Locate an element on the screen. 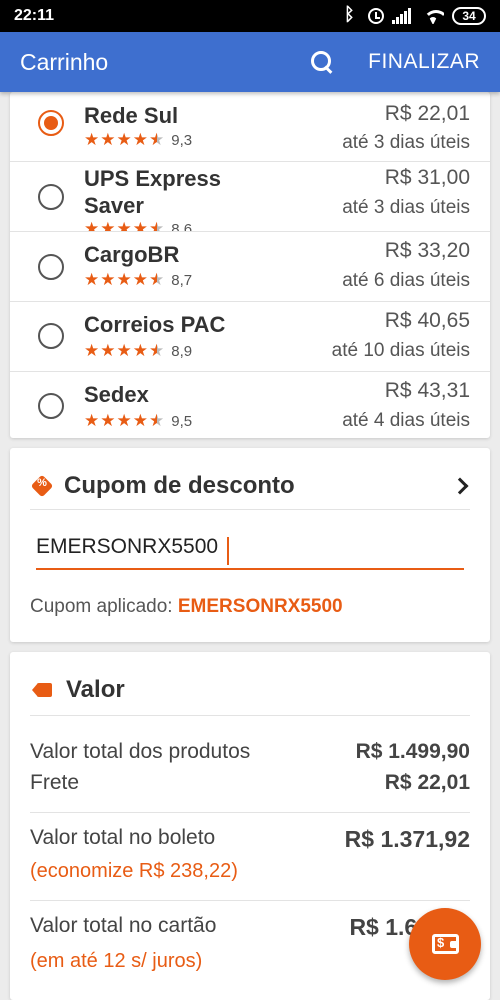  delivery-estimate: até 4 dias úteis is located at coordinates (406, 420).